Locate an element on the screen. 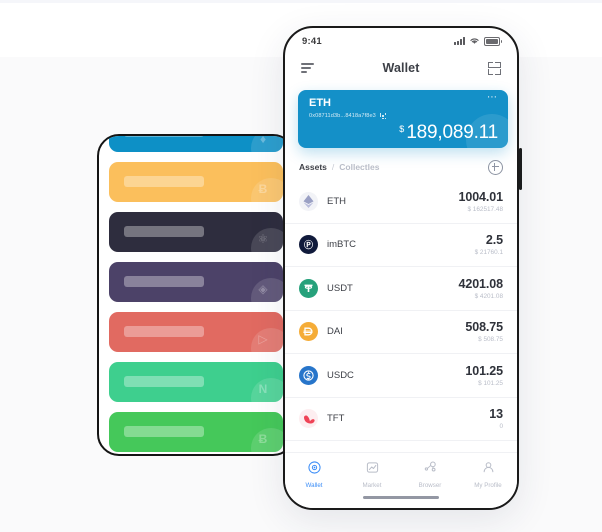  skeleton-card: ◈ is located at coordinates (196, 282).